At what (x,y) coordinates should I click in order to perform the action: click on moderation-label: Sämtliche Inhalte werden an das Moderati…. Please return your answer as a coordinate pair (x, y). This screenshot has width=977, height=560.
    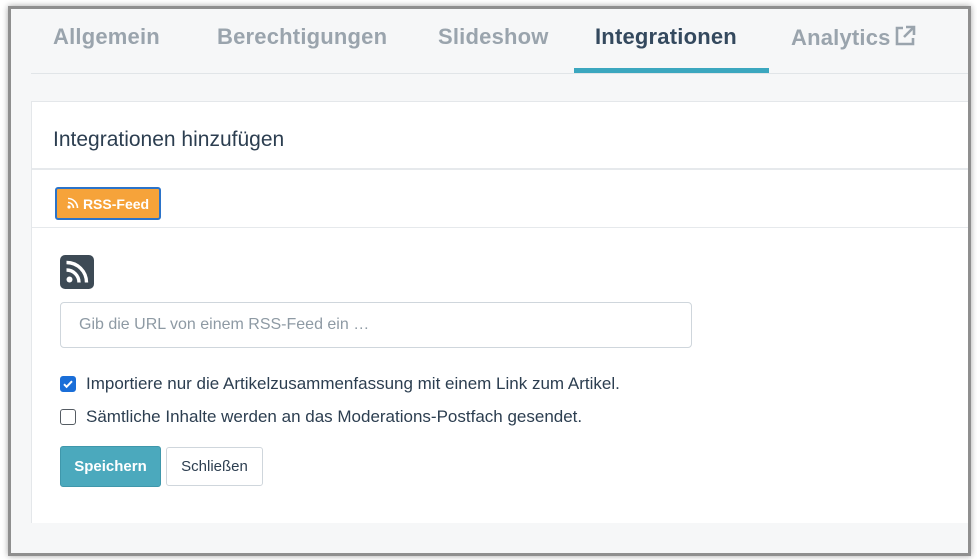
    Looking at the image, I should click on (334, 416).